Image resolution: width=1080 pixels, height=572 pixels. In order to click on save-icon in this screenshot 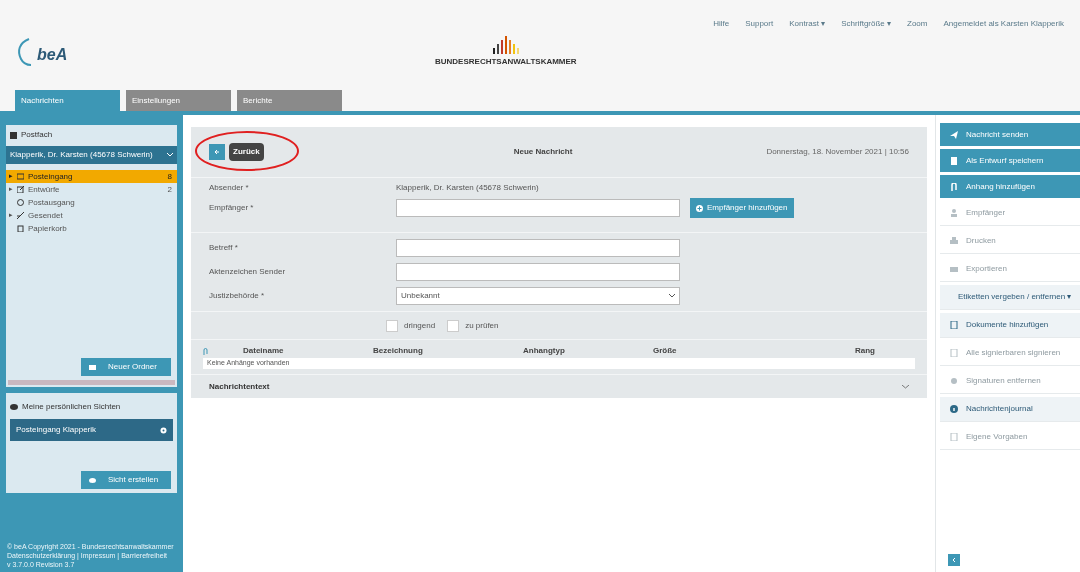, I will do `click(954, 160)`.